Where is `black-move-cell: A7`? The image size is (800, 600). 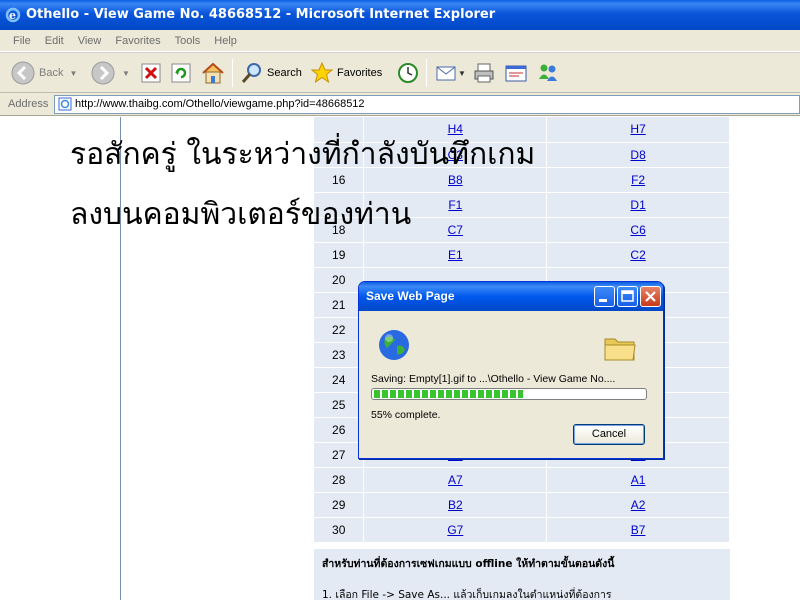 black-move-cell: A7 is located at coordinates (455, 480).